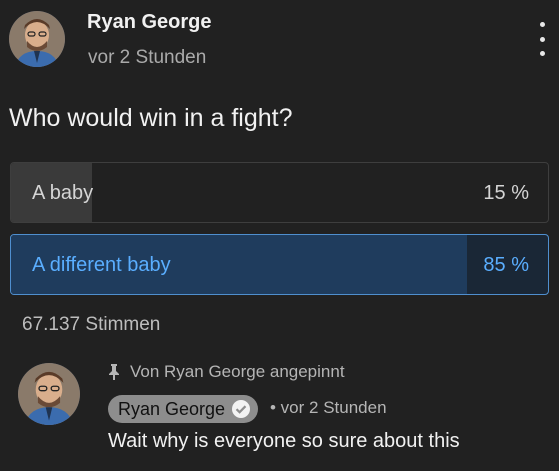 The height and width of the screenshot is (471, 559). What do you see at coordinates (114, 372) in the screenshot?
I see `pin-icon` at bounding box center [114, 372].